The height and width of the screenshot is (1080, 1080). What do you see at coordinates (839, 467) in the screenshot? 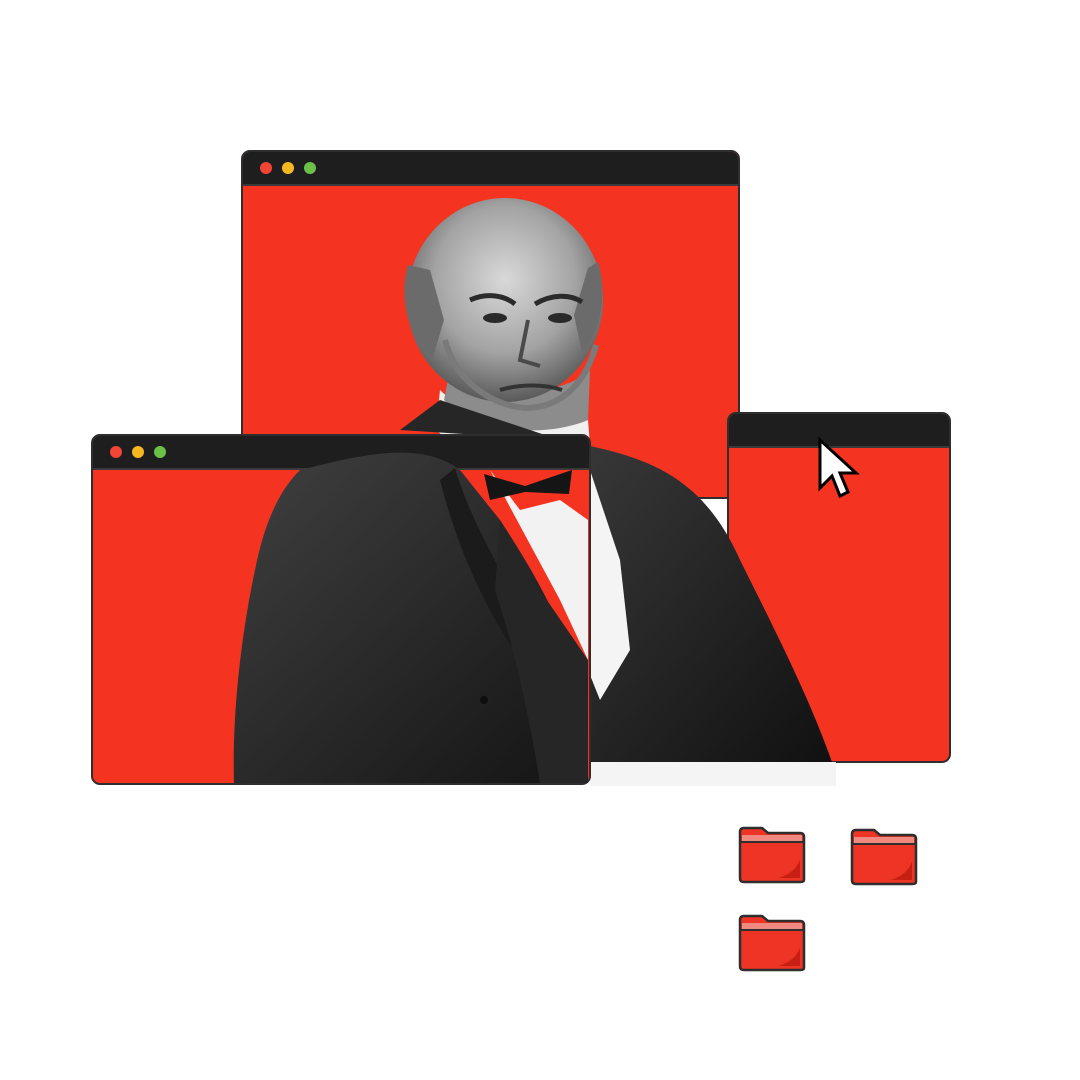
I see `arrow-cursor-icon` at bounding box center [839, 467].